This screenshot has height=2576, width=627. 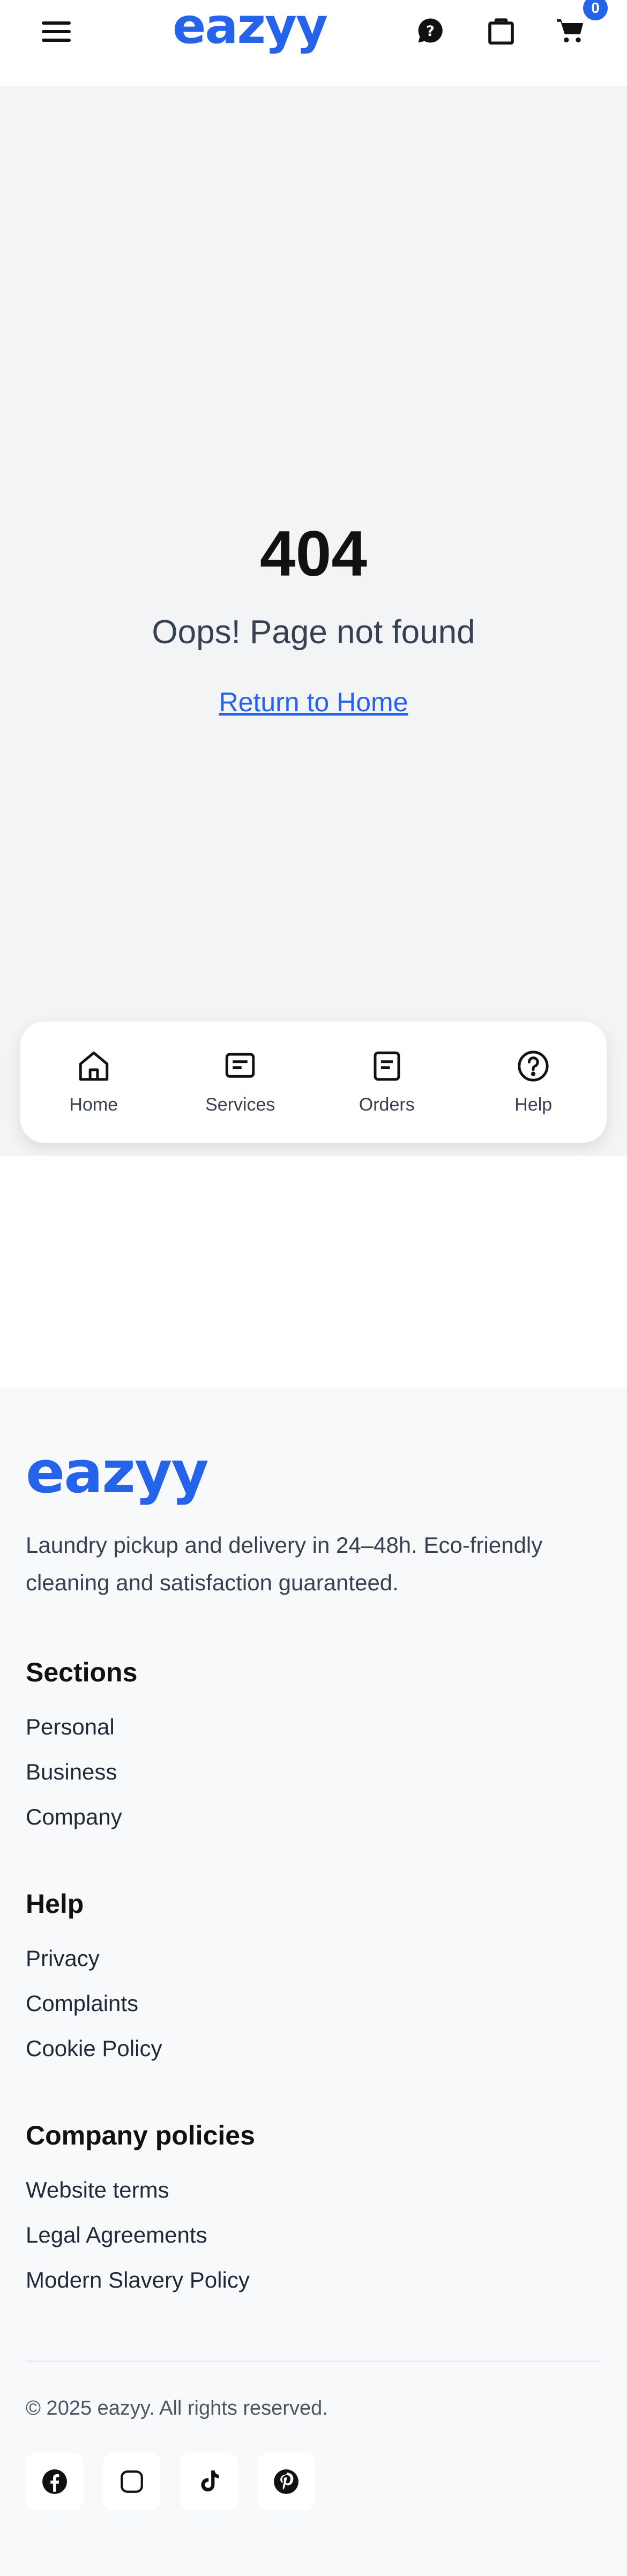 I want to click on footer-link-website-terms: Website terms, so click(x=97, y=2190).